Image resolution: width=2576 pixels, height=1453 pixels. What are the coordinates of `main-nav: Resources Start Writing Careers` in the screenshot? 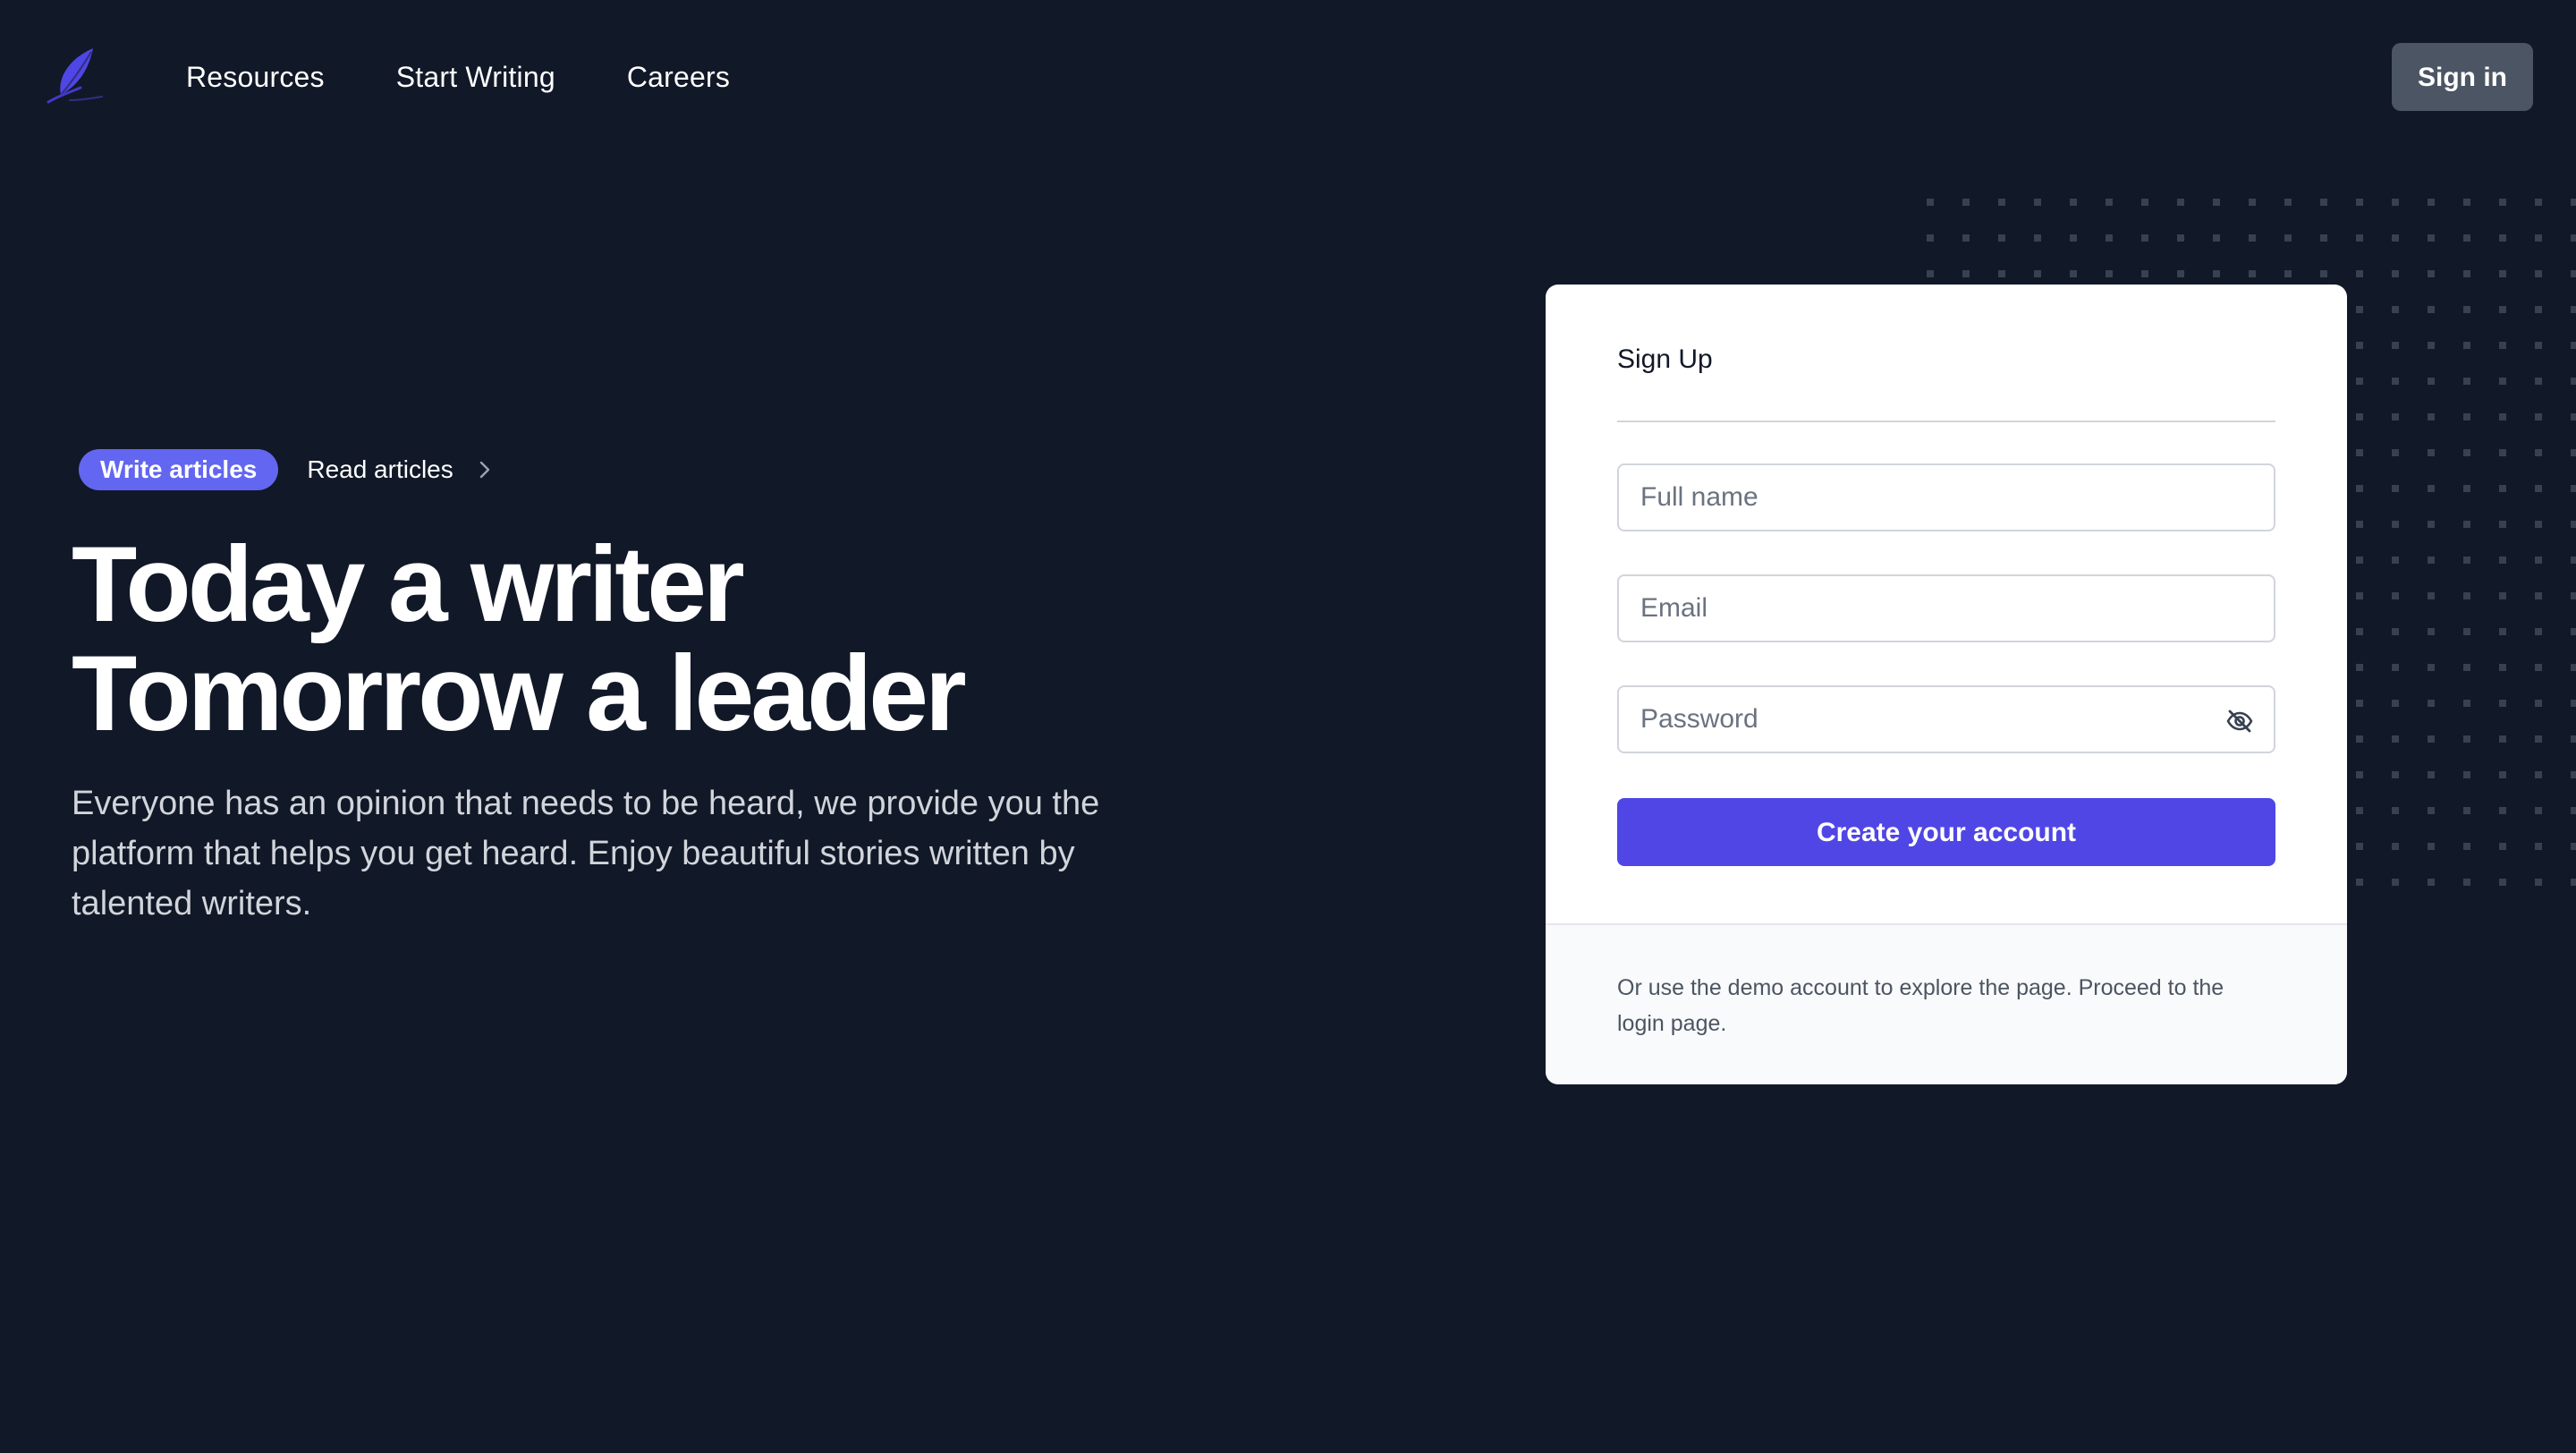 It's located at (458, 77).